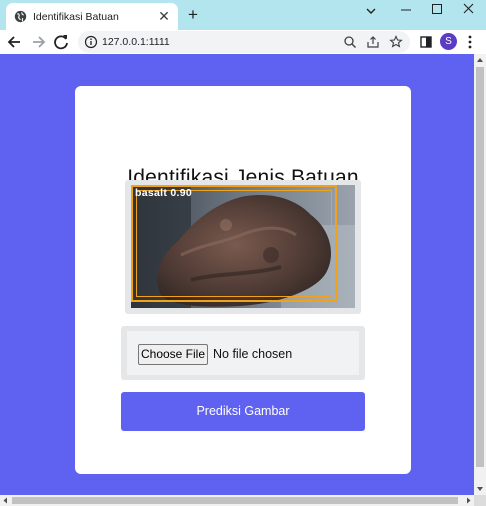 This screenshot has width=486, height=506. Describe the element at coordinates (480, 60) in the screenshot. I see `scroll-up-icon` at that location.